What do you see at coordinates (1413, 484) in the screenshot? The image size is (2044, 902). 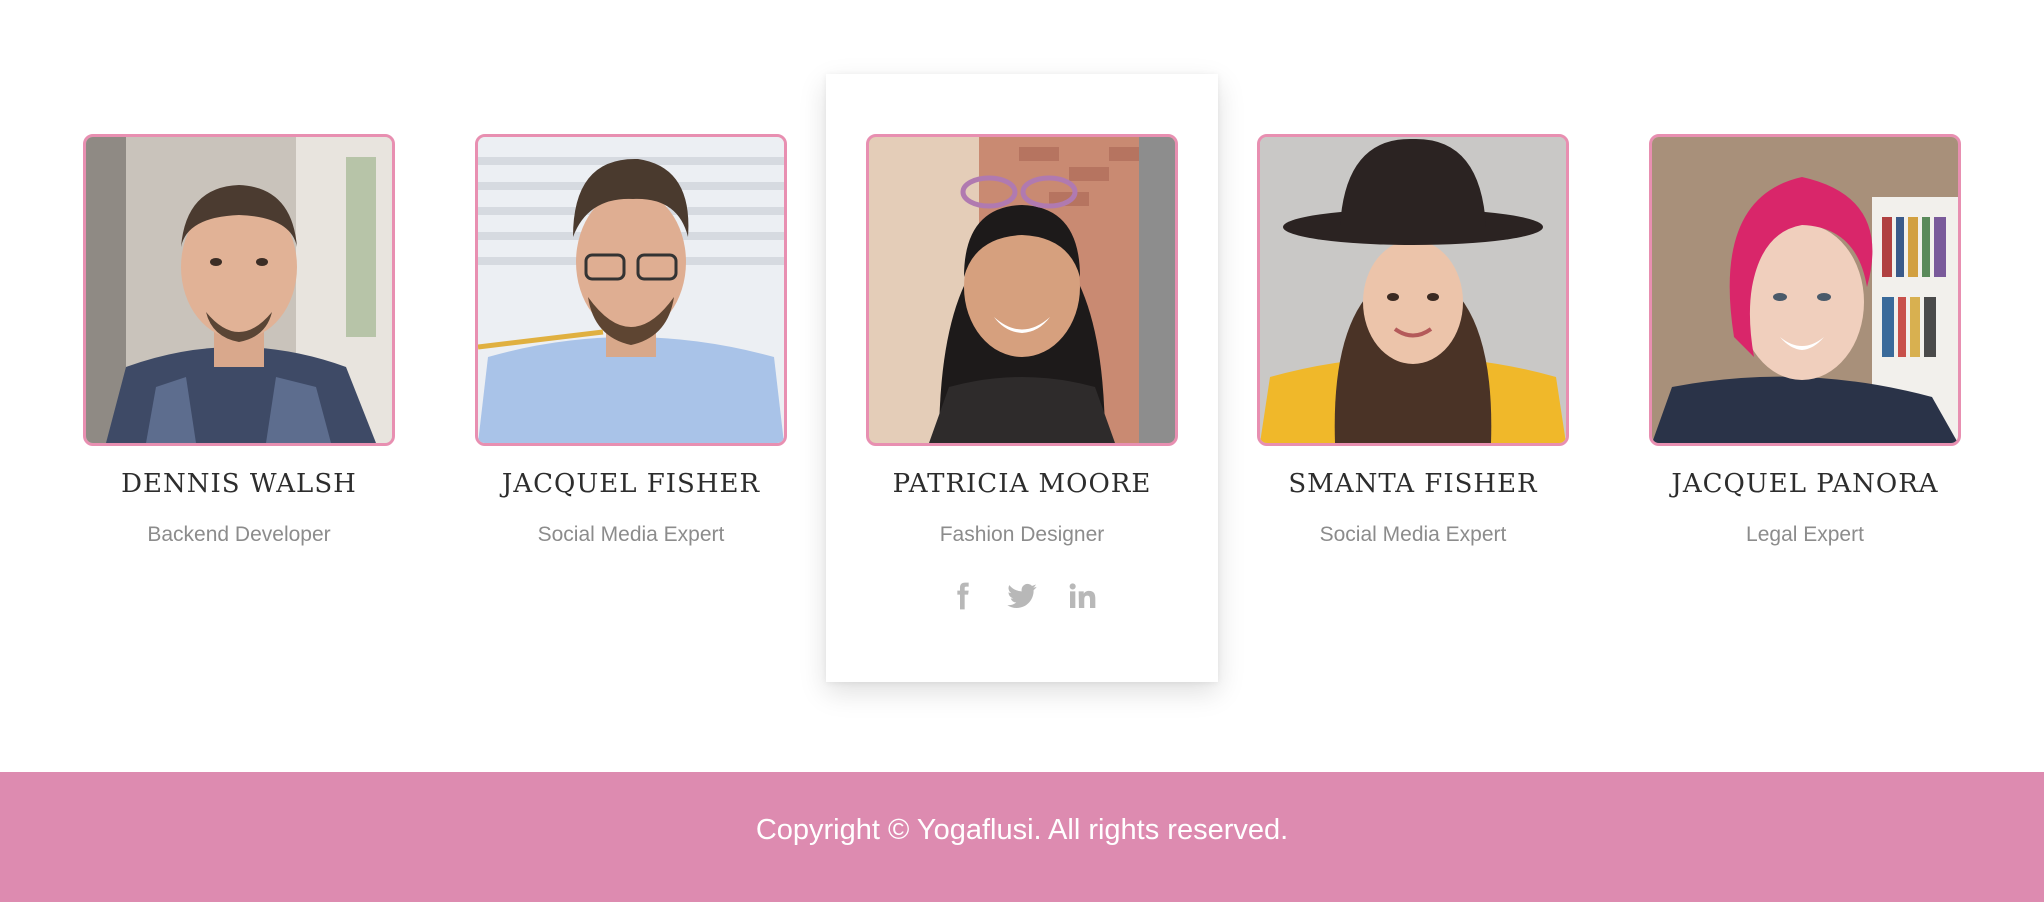 I see `member-name: SMANTA FISHER` at bounding box center [1413, 484].